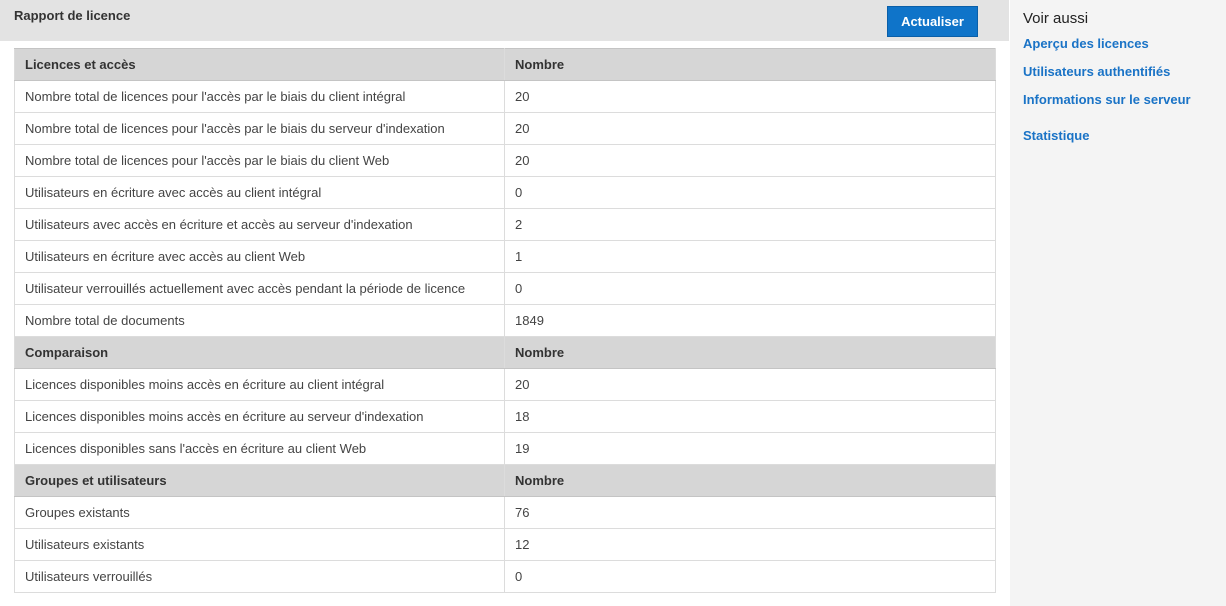 The width and height of the screenshot is (1226, 606). I want to click on row-label: Groupes existants, so click(259, 512).